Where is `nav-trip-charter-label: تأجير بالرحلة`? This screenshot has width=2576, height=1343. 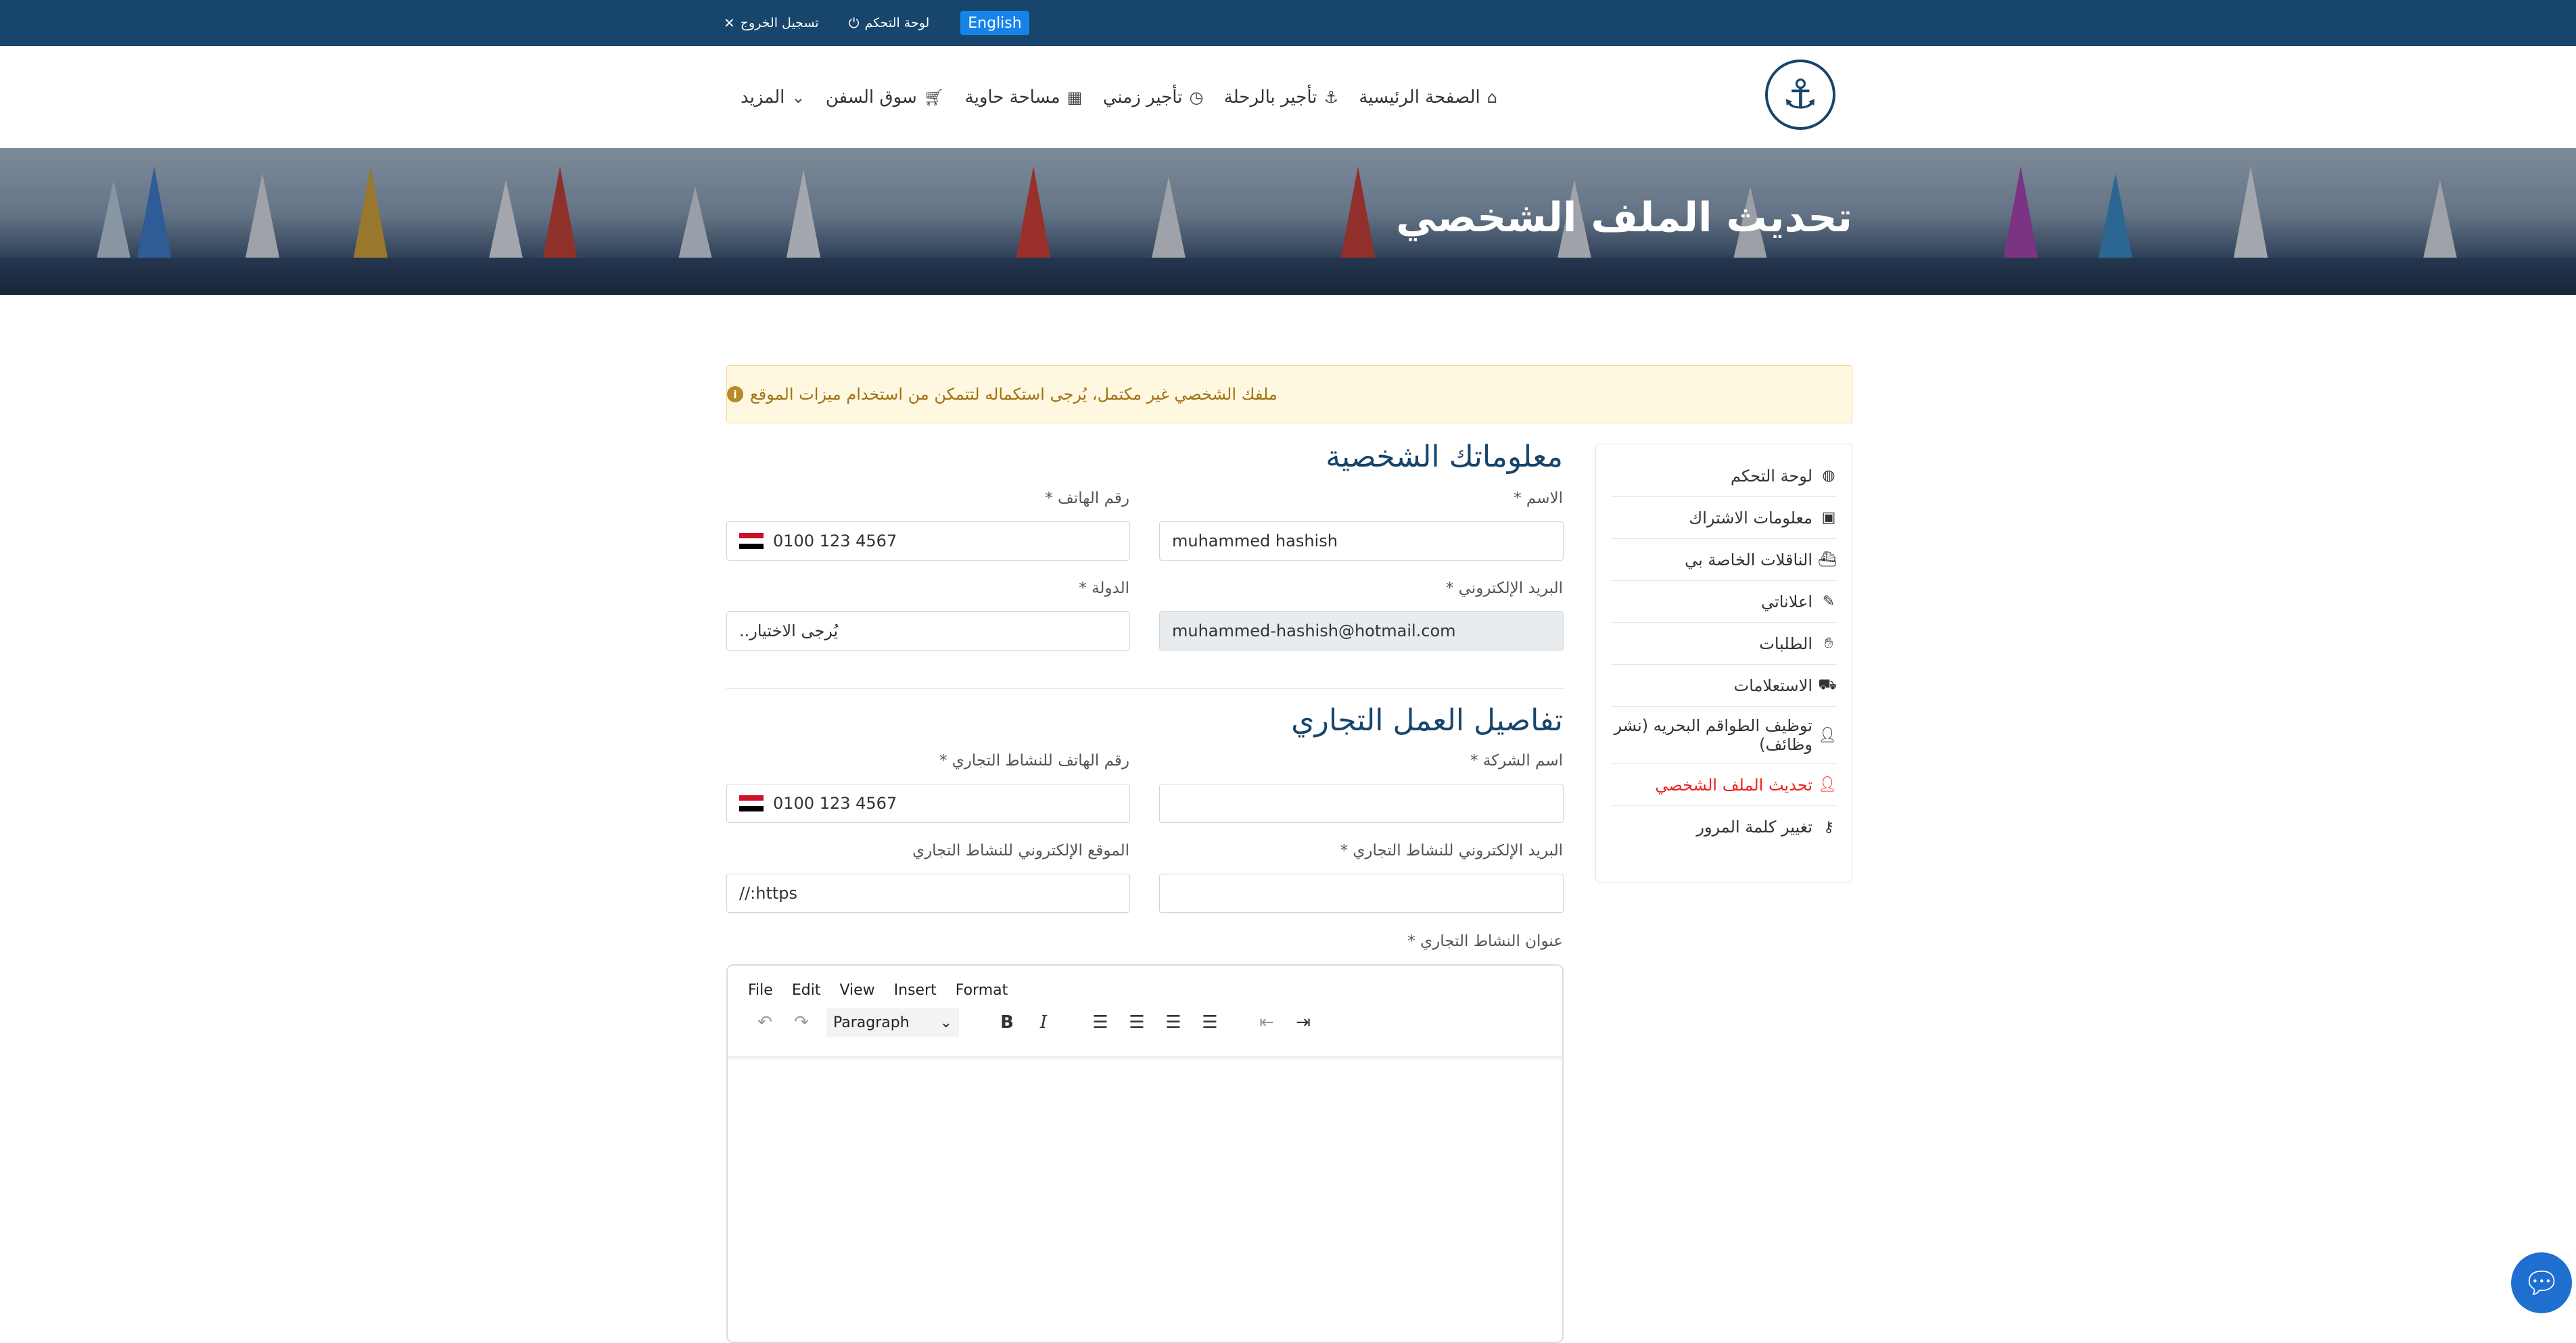 nav-trip-charter-label: تأجير بالرحلة is located at coordinates (1270, 97).